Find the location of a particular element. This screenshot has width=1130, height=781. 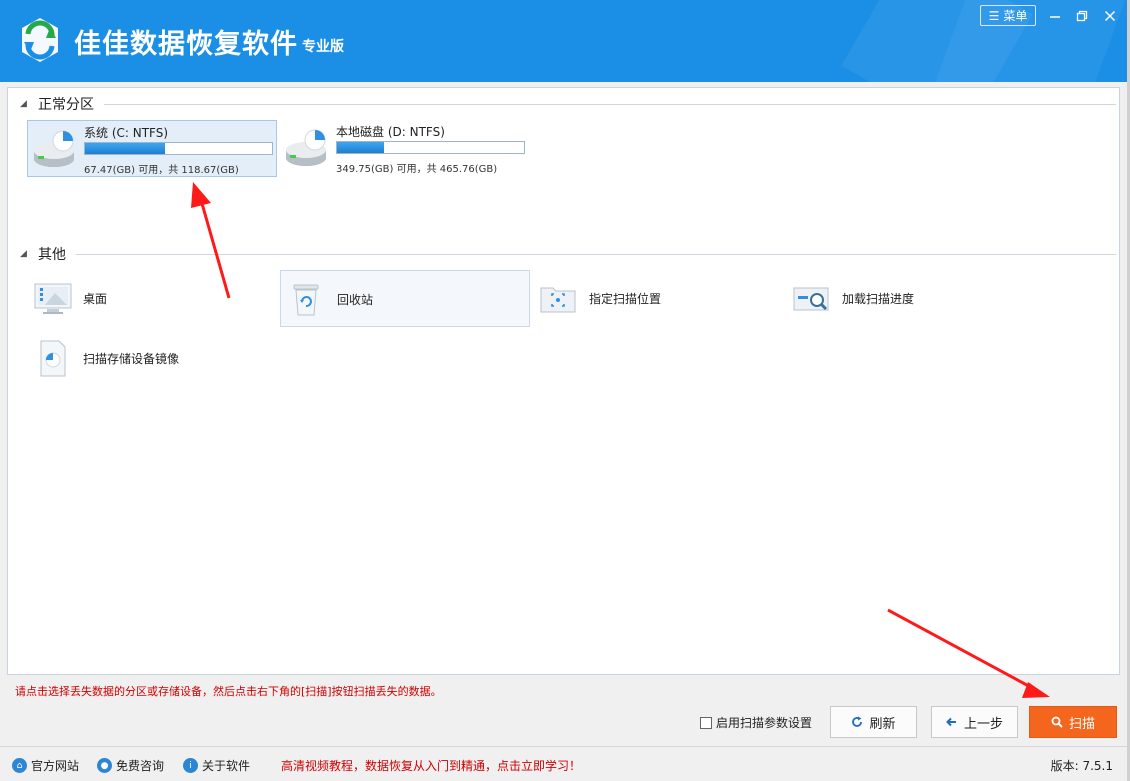

item-label: 指定扫描位置 is located at coordinates (625, 299).